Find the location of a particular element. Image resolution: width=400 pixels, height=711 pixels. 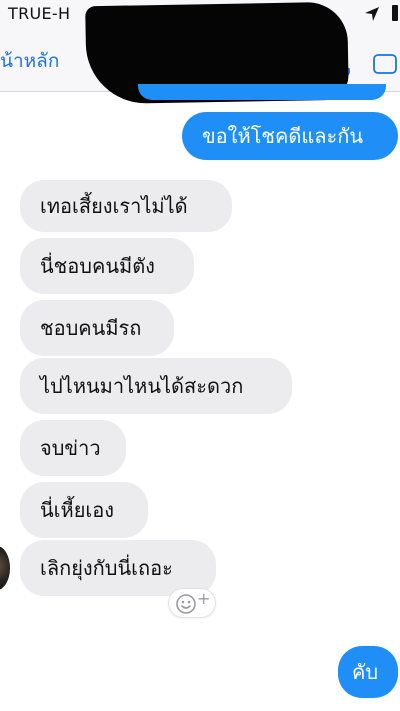

message-text: เลิกยุ่งกับนี่เถอะ is located at coordinates (106, 568).